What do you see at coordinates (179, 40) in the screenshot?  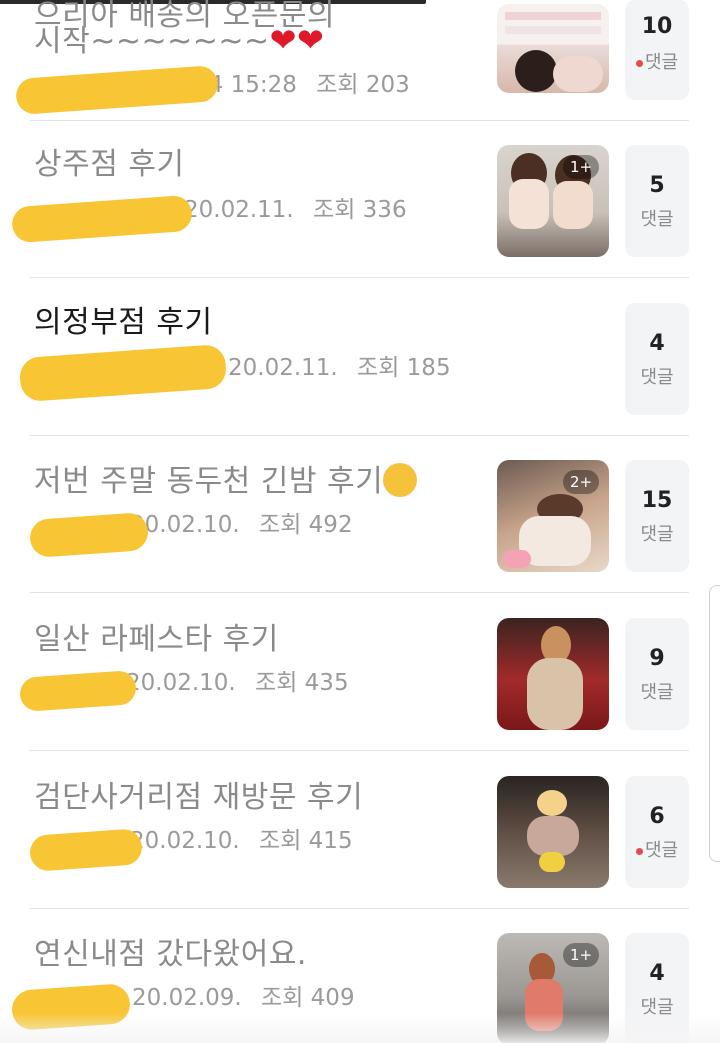 I see `post-title: 시작~~~~~~~❤❤` at bounding box center [179, 40].